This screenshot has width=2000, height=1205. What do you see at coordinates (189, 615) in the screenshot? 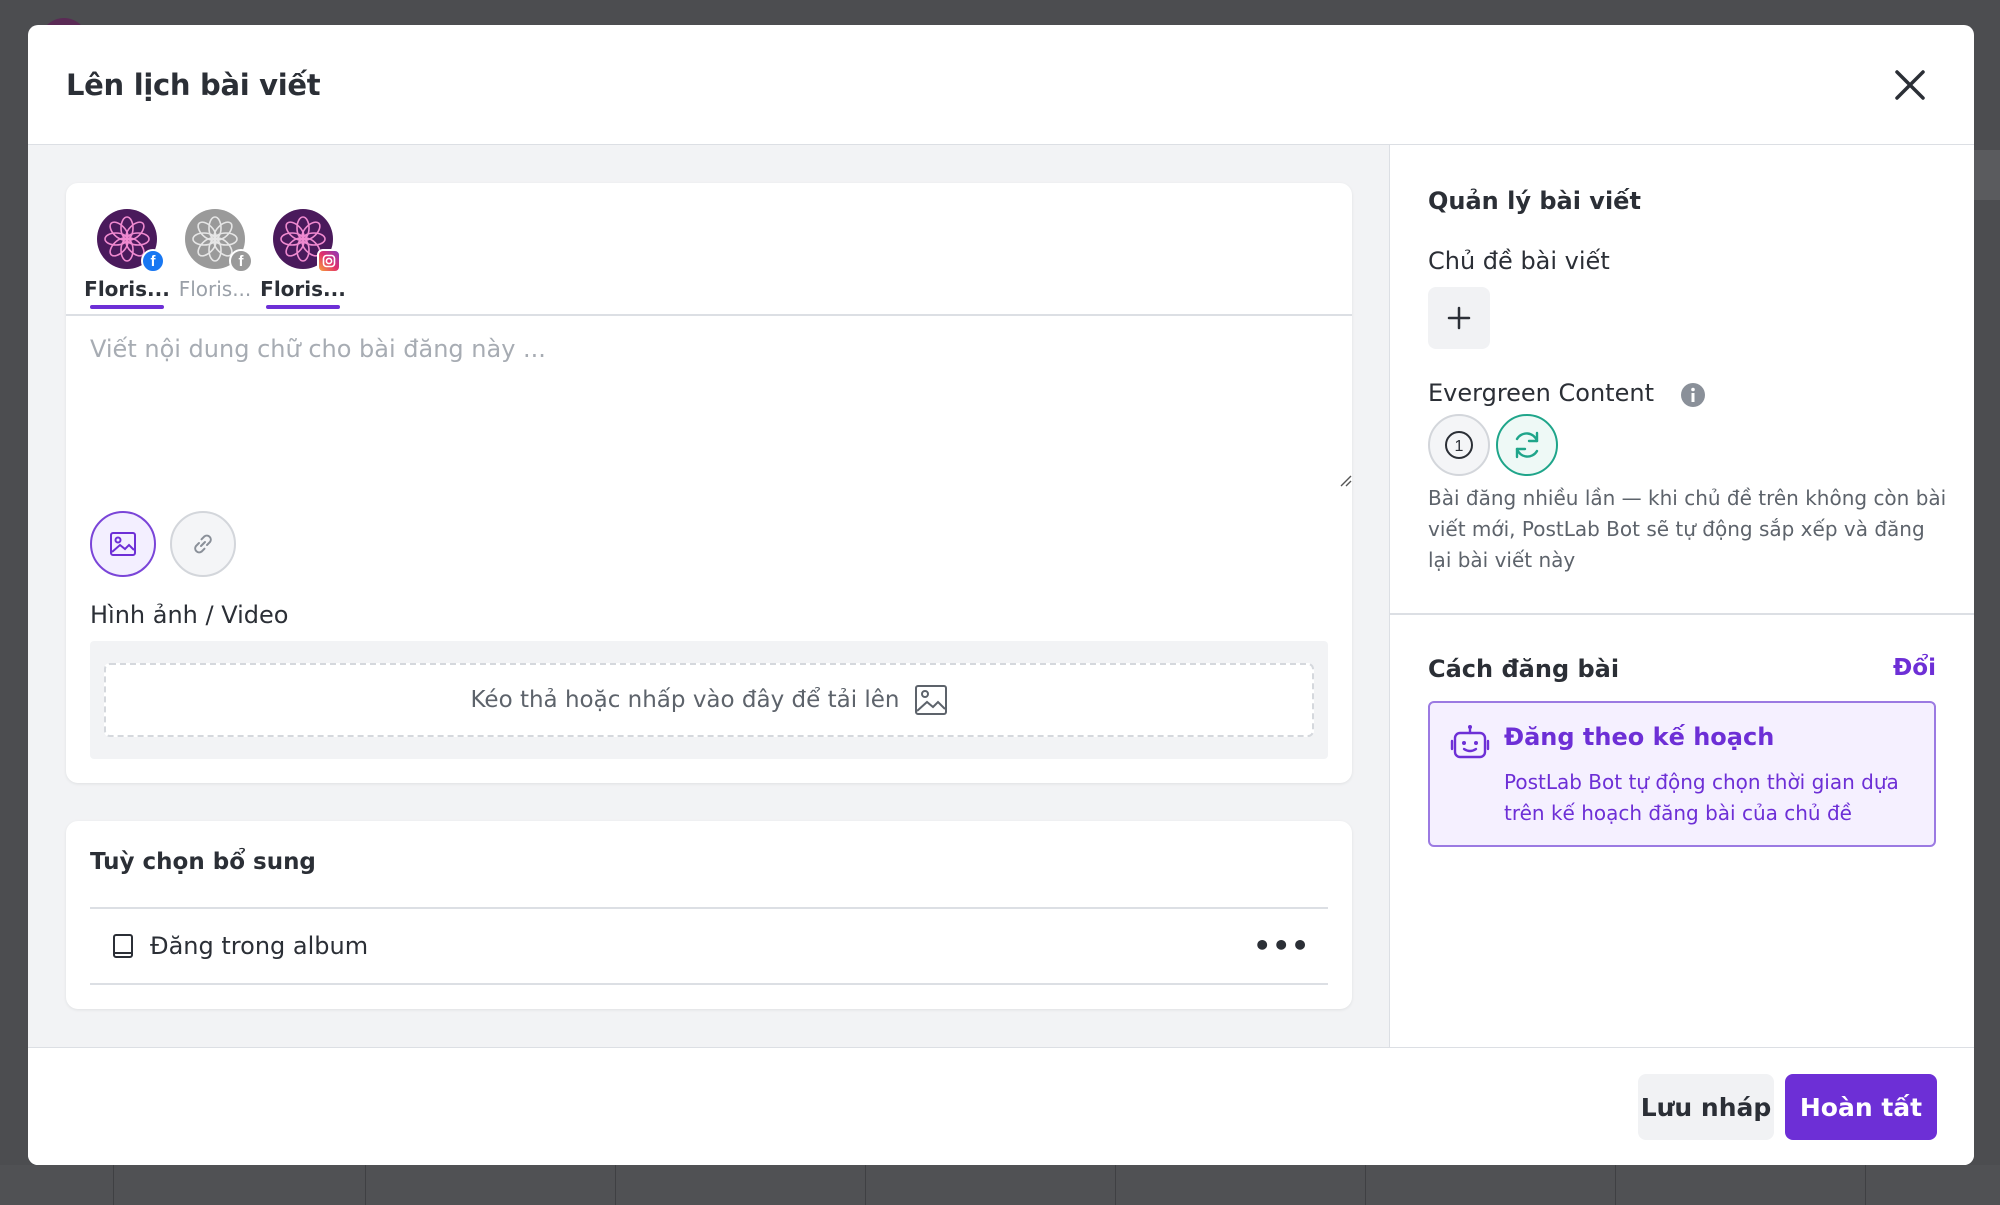
I see `media-section-label: Hình ảnh / Video` at bounding box center [189, 615].